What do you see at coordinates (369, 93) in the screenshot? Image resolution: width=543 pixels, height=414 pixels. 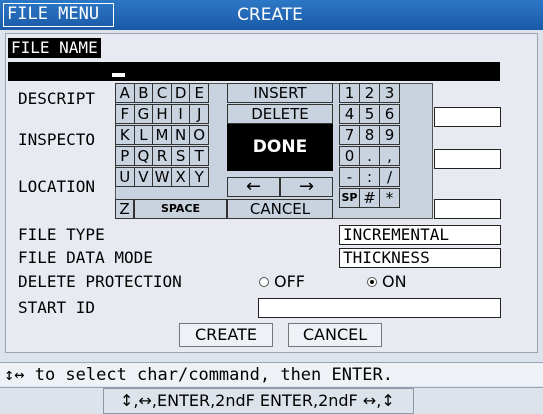 I see `symbol-key-0-1: 2` at bounding box center [369, 93].